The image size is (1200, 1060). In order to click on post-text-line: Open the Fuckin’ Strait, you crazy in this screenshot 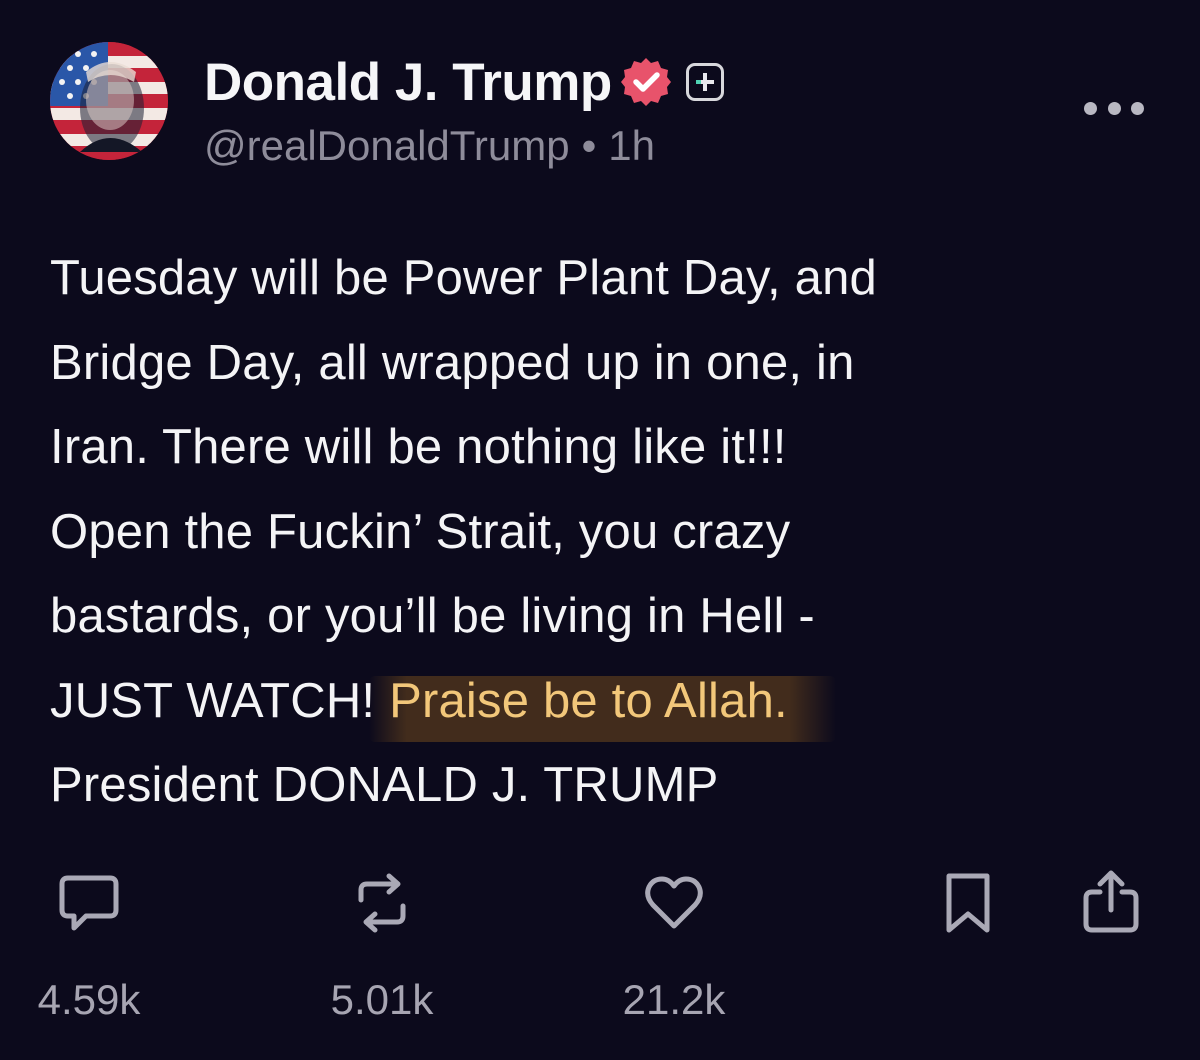, I will do `click(420, 531)`.